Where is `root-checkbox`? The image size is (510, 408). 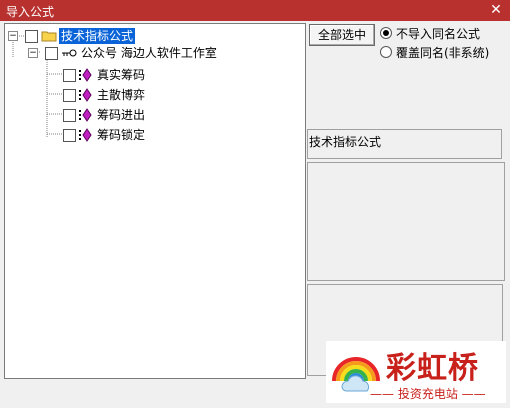
root-checkbox is located at coordinates (31, 36).